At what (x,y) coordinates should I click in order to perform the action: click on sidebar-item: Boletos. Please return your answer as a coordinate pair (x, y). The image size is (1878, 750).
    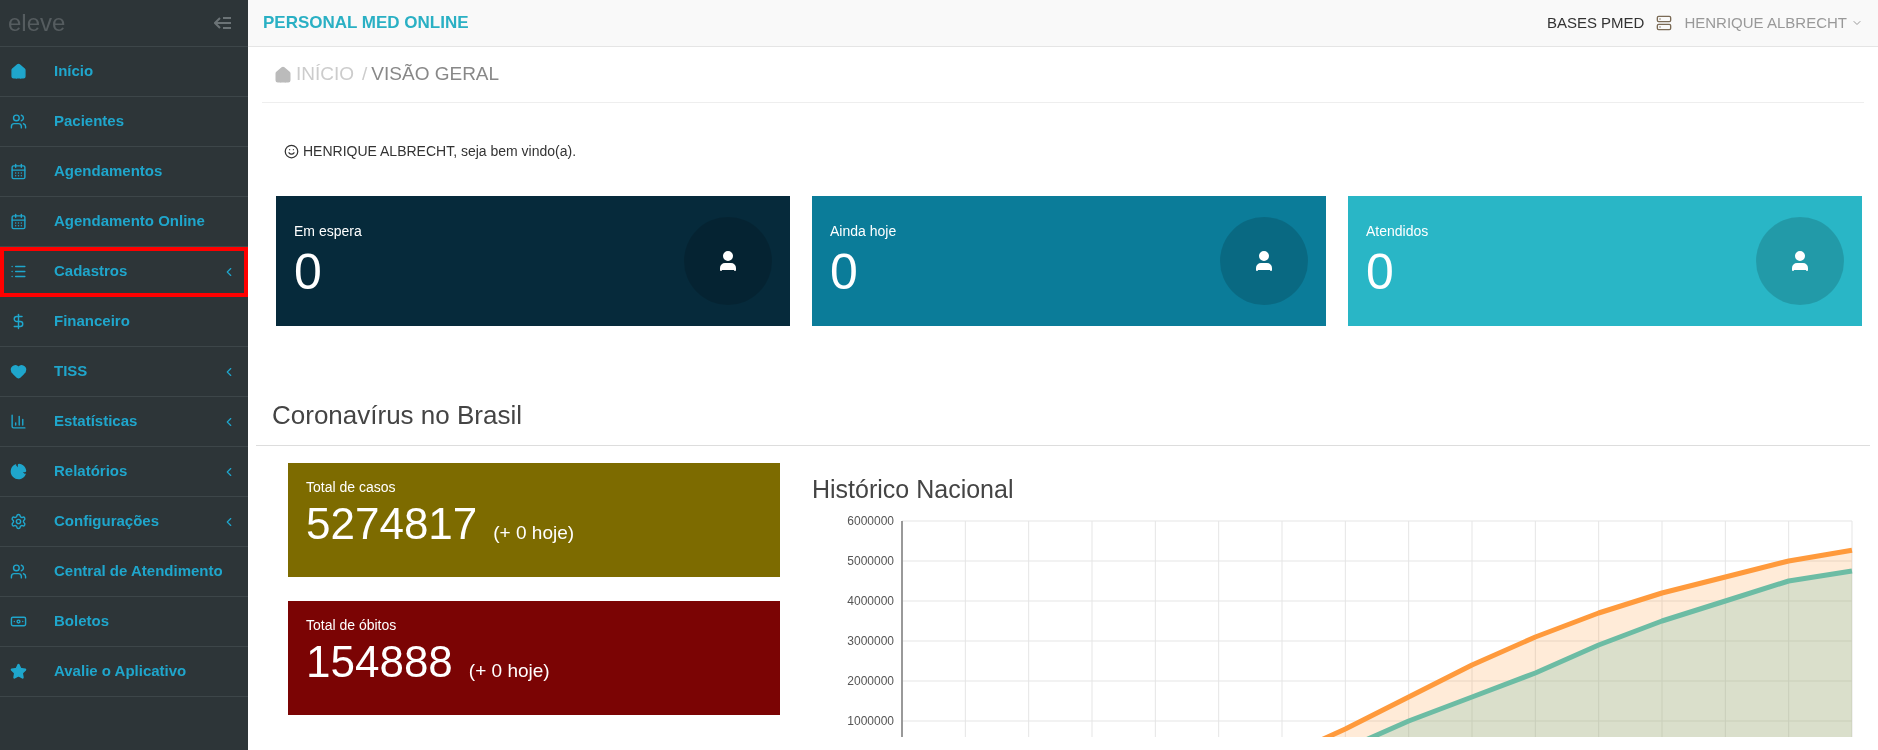
    Looking at the image, I should click on (124, 622).